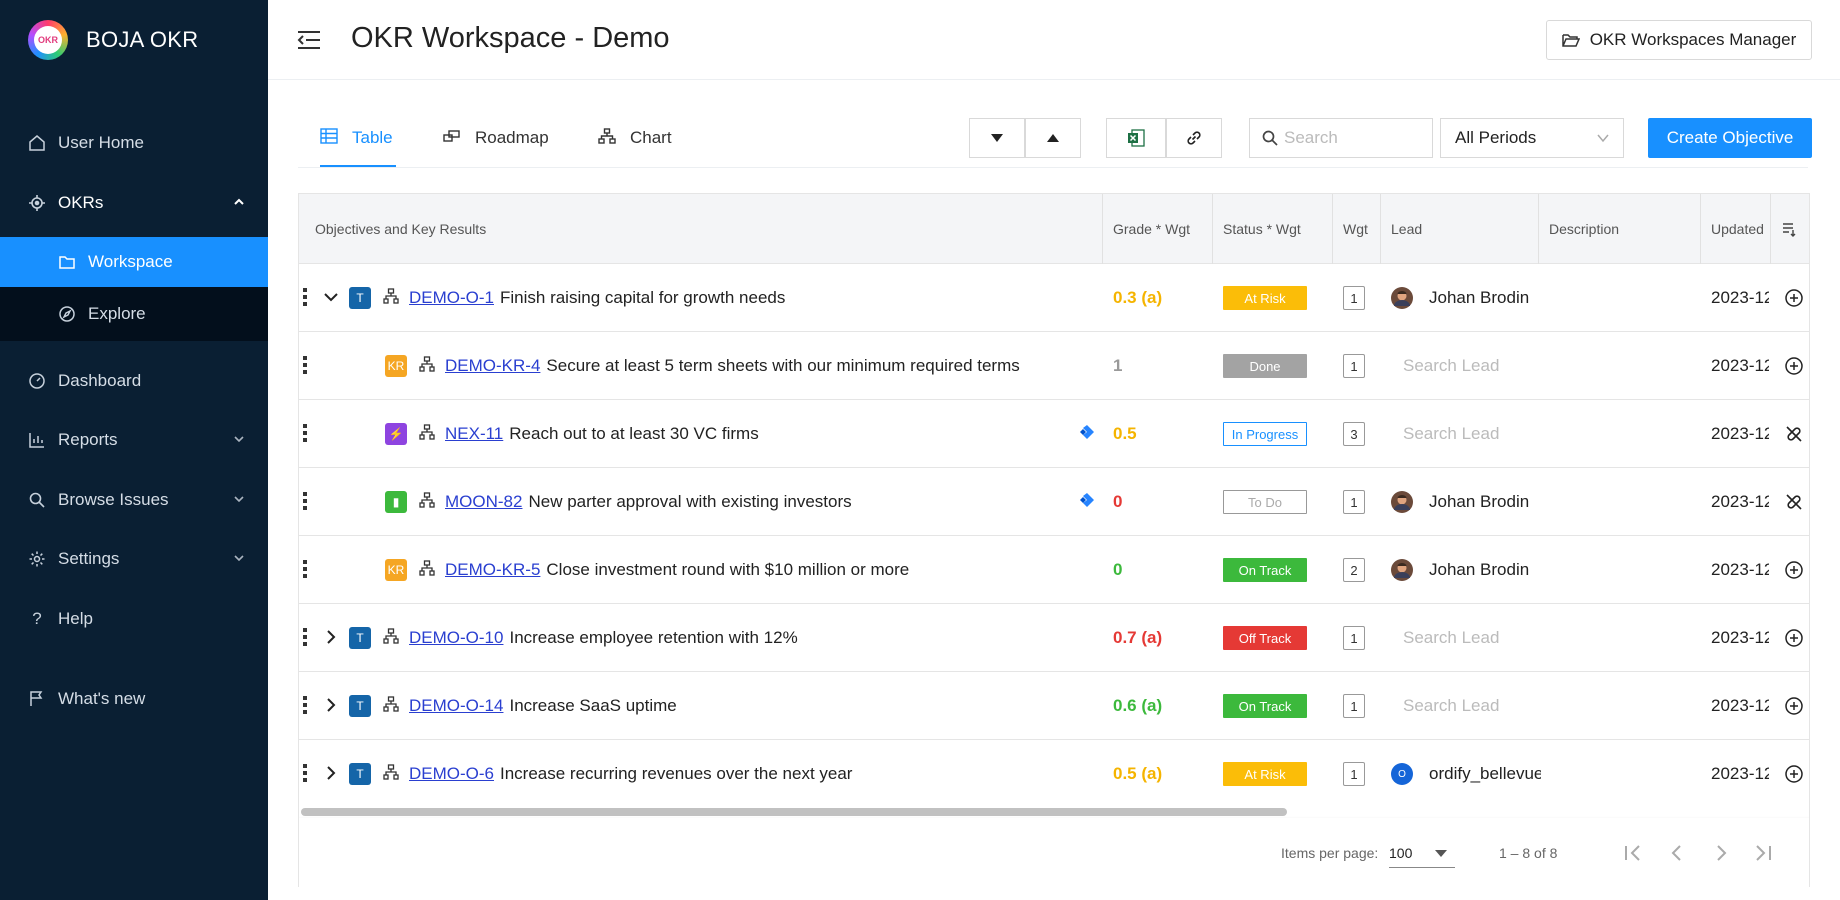 The image size is (1840, 900). Describe the element at coordinates (1354, 570) in the screenshot. I see `weight-badge: 2` at that location.